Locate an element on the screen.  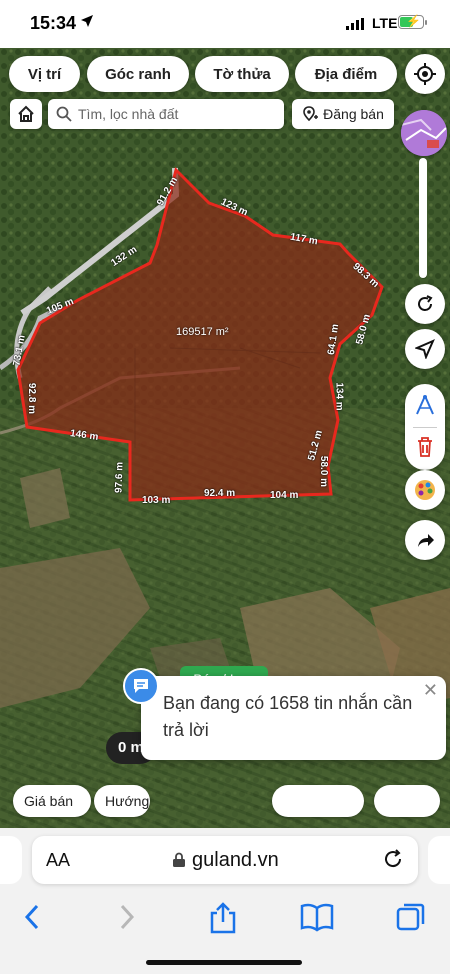
close-icon: ✕ is located at coordinates (430, 690).